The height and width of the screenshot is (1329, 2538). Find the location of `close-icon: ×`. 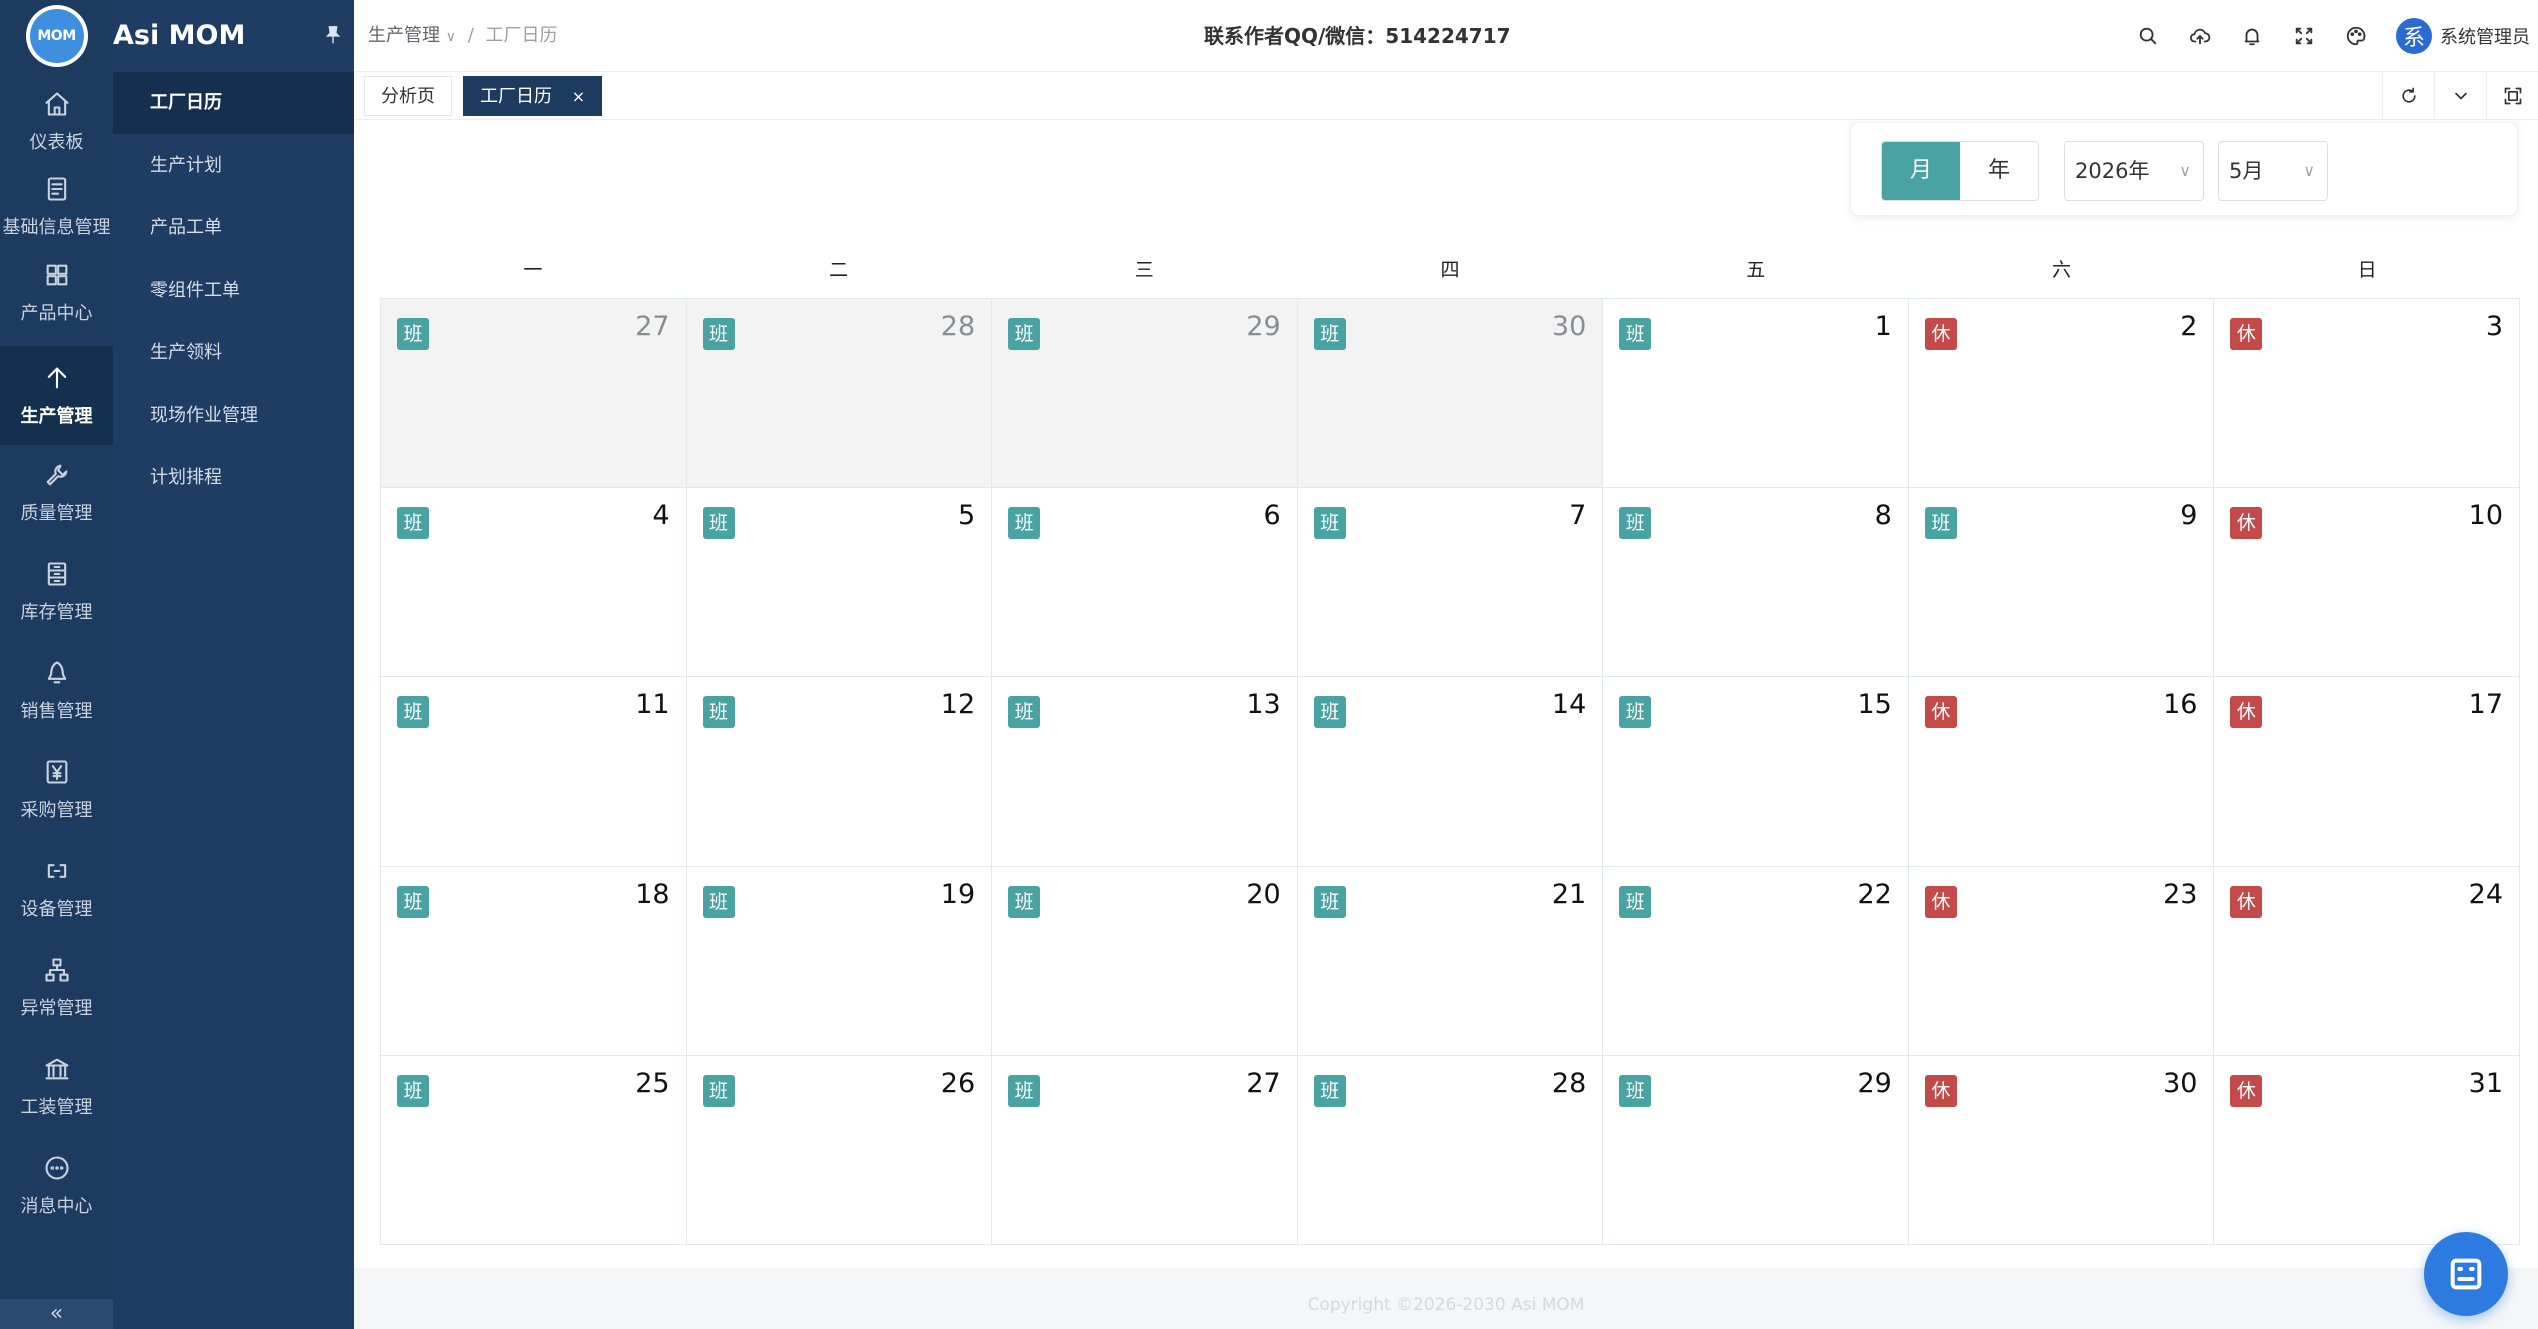

close-icon: × is located at coordinates (578, 96).